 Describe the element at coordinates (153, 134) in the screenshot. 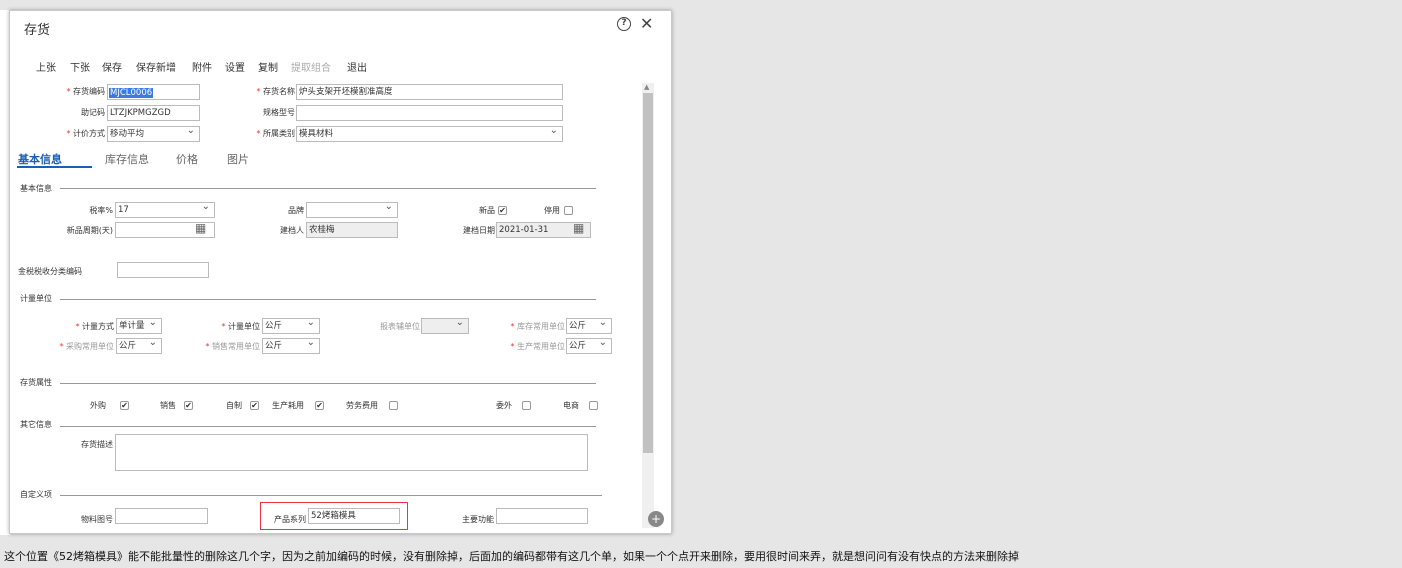

I see `pricing-select: 移动平均` at that location.